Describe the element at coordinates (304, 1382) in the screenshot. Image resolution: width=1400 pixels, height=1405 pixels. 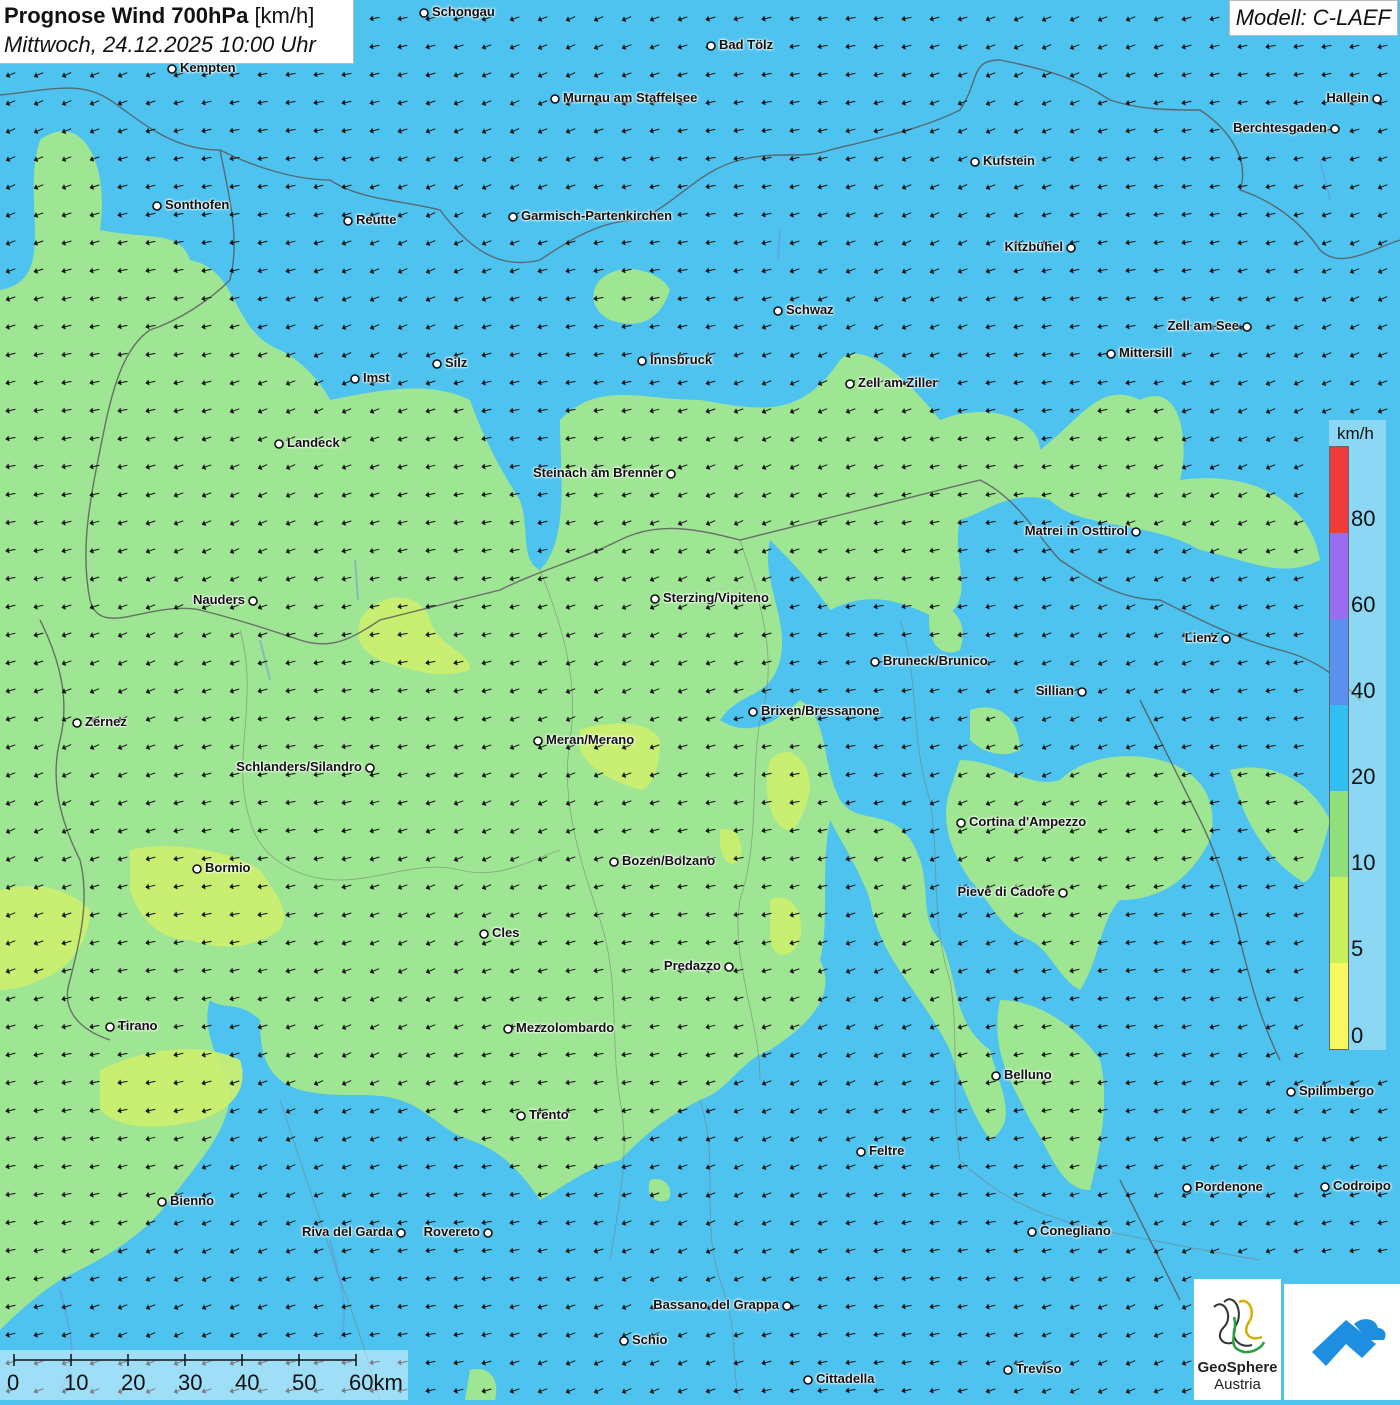
I see `scale-label: 50` at that location.